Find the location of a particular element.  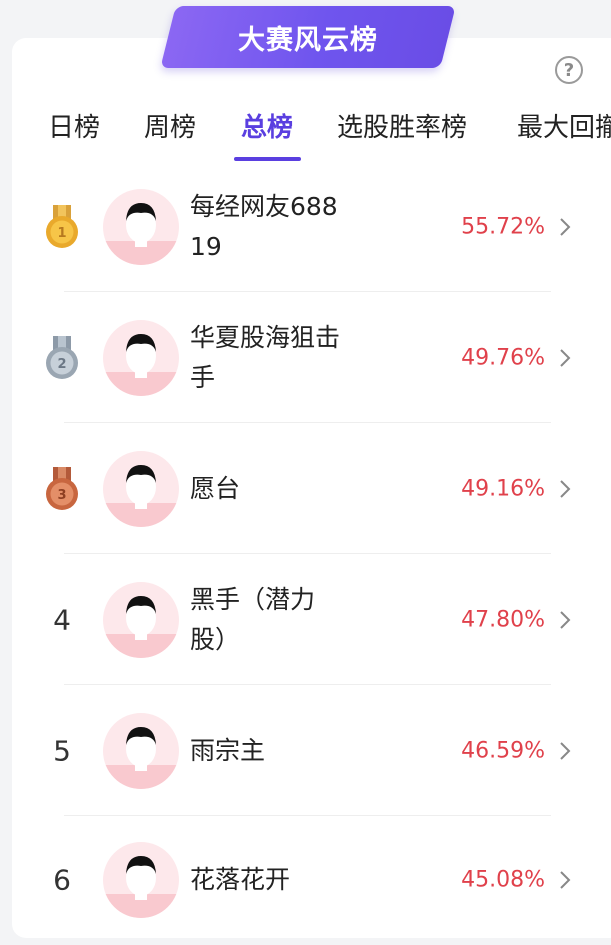

user-name: 每经网友68819 is located at coordinates (264, 226).